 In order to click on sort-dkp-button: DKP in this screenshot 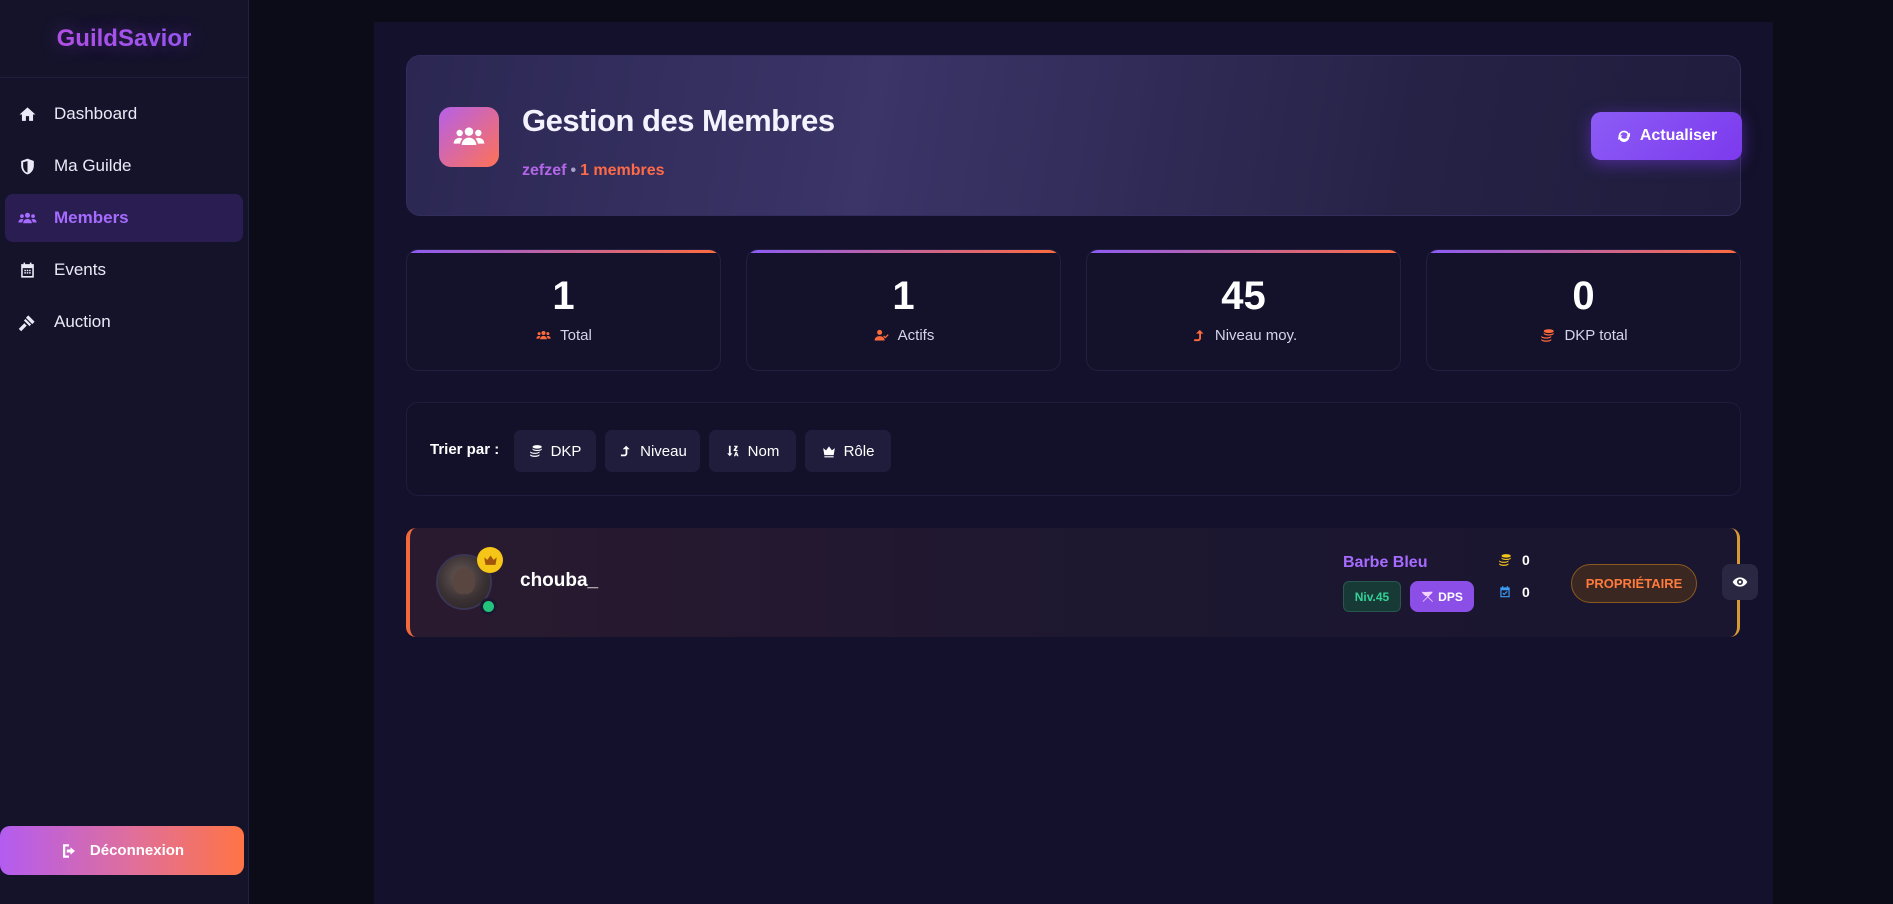, I will do `click(555, 451)`.